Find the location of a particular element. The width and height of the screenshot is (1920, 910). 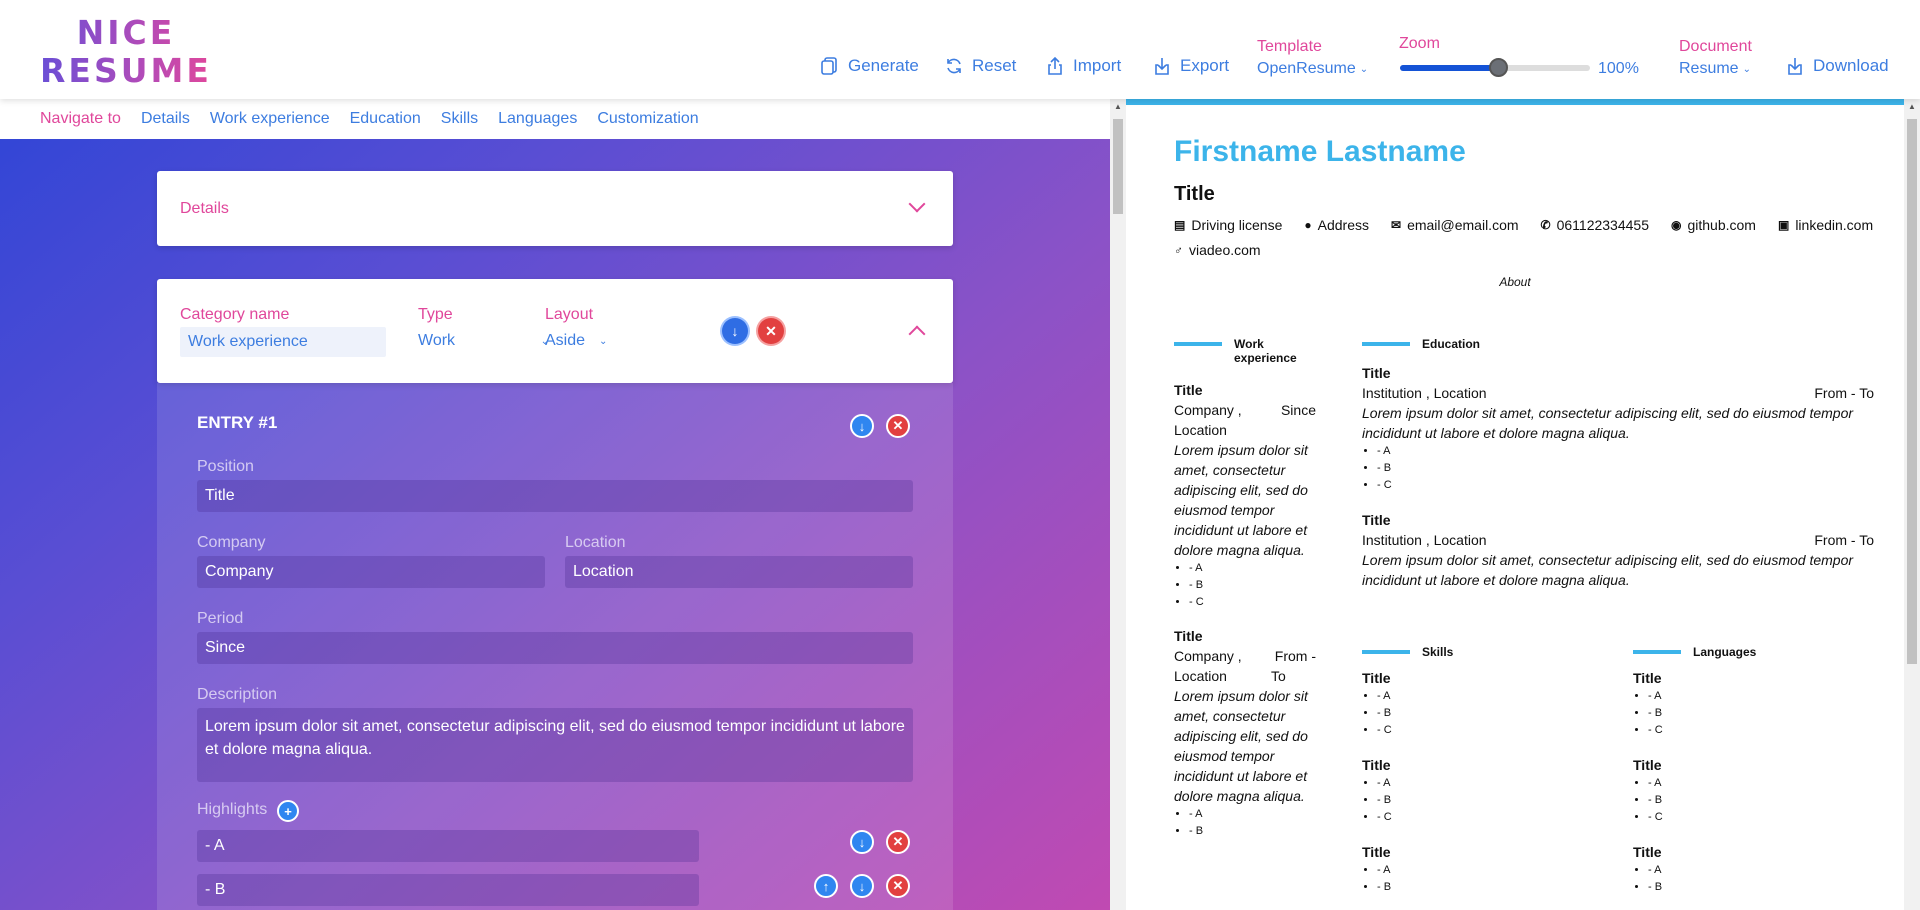

location-label: Location is located at coordinates (595, 542).